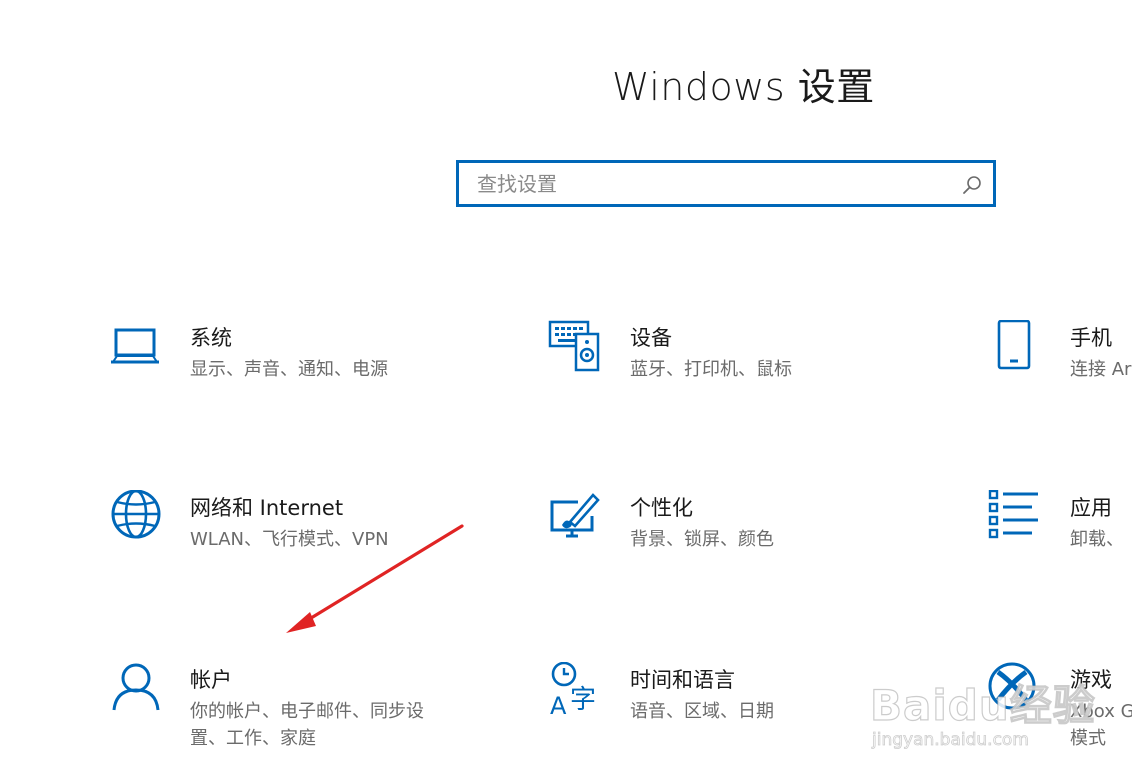 The height and width of the screenshot is (780, 1132). Describe the element at coordinates (702, 539) in the screenshot. I see `tile-description: 背景、锁屏、颜色` at that location.